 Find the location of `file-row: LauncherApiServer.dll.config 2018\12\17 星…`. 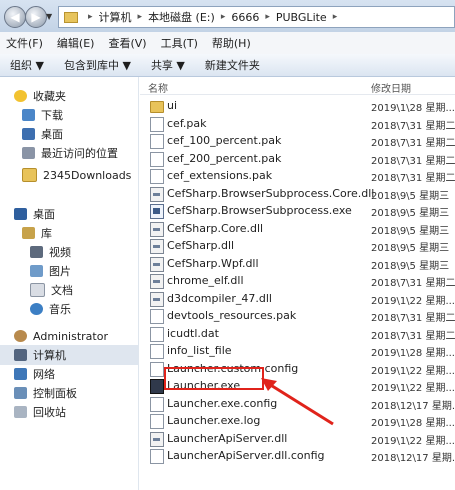

file-row: LauncherApiServer.dll.config 2018\12\17 星… is located at coordinates (297, 455).